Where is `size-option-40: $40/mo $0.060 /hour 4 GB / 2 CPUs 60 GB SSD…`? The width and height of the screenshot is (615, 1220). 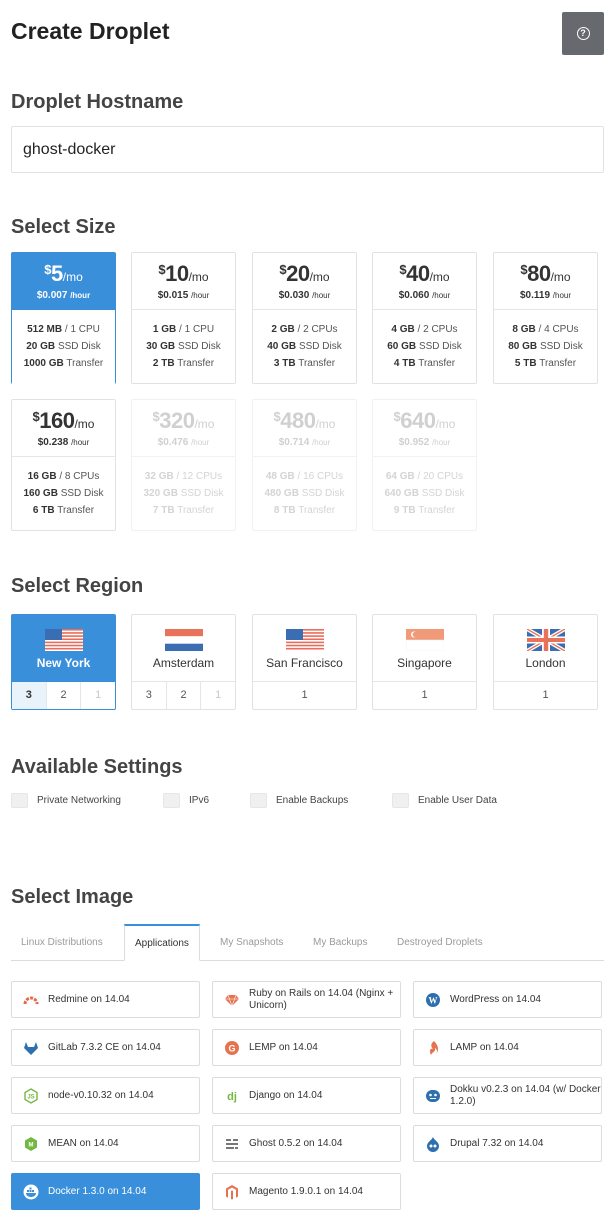 size-option-40: $40/mo $0.060 /hour 4 GB / 2 CPUs 60 GB SSD… is located at coordinates (424, 318).